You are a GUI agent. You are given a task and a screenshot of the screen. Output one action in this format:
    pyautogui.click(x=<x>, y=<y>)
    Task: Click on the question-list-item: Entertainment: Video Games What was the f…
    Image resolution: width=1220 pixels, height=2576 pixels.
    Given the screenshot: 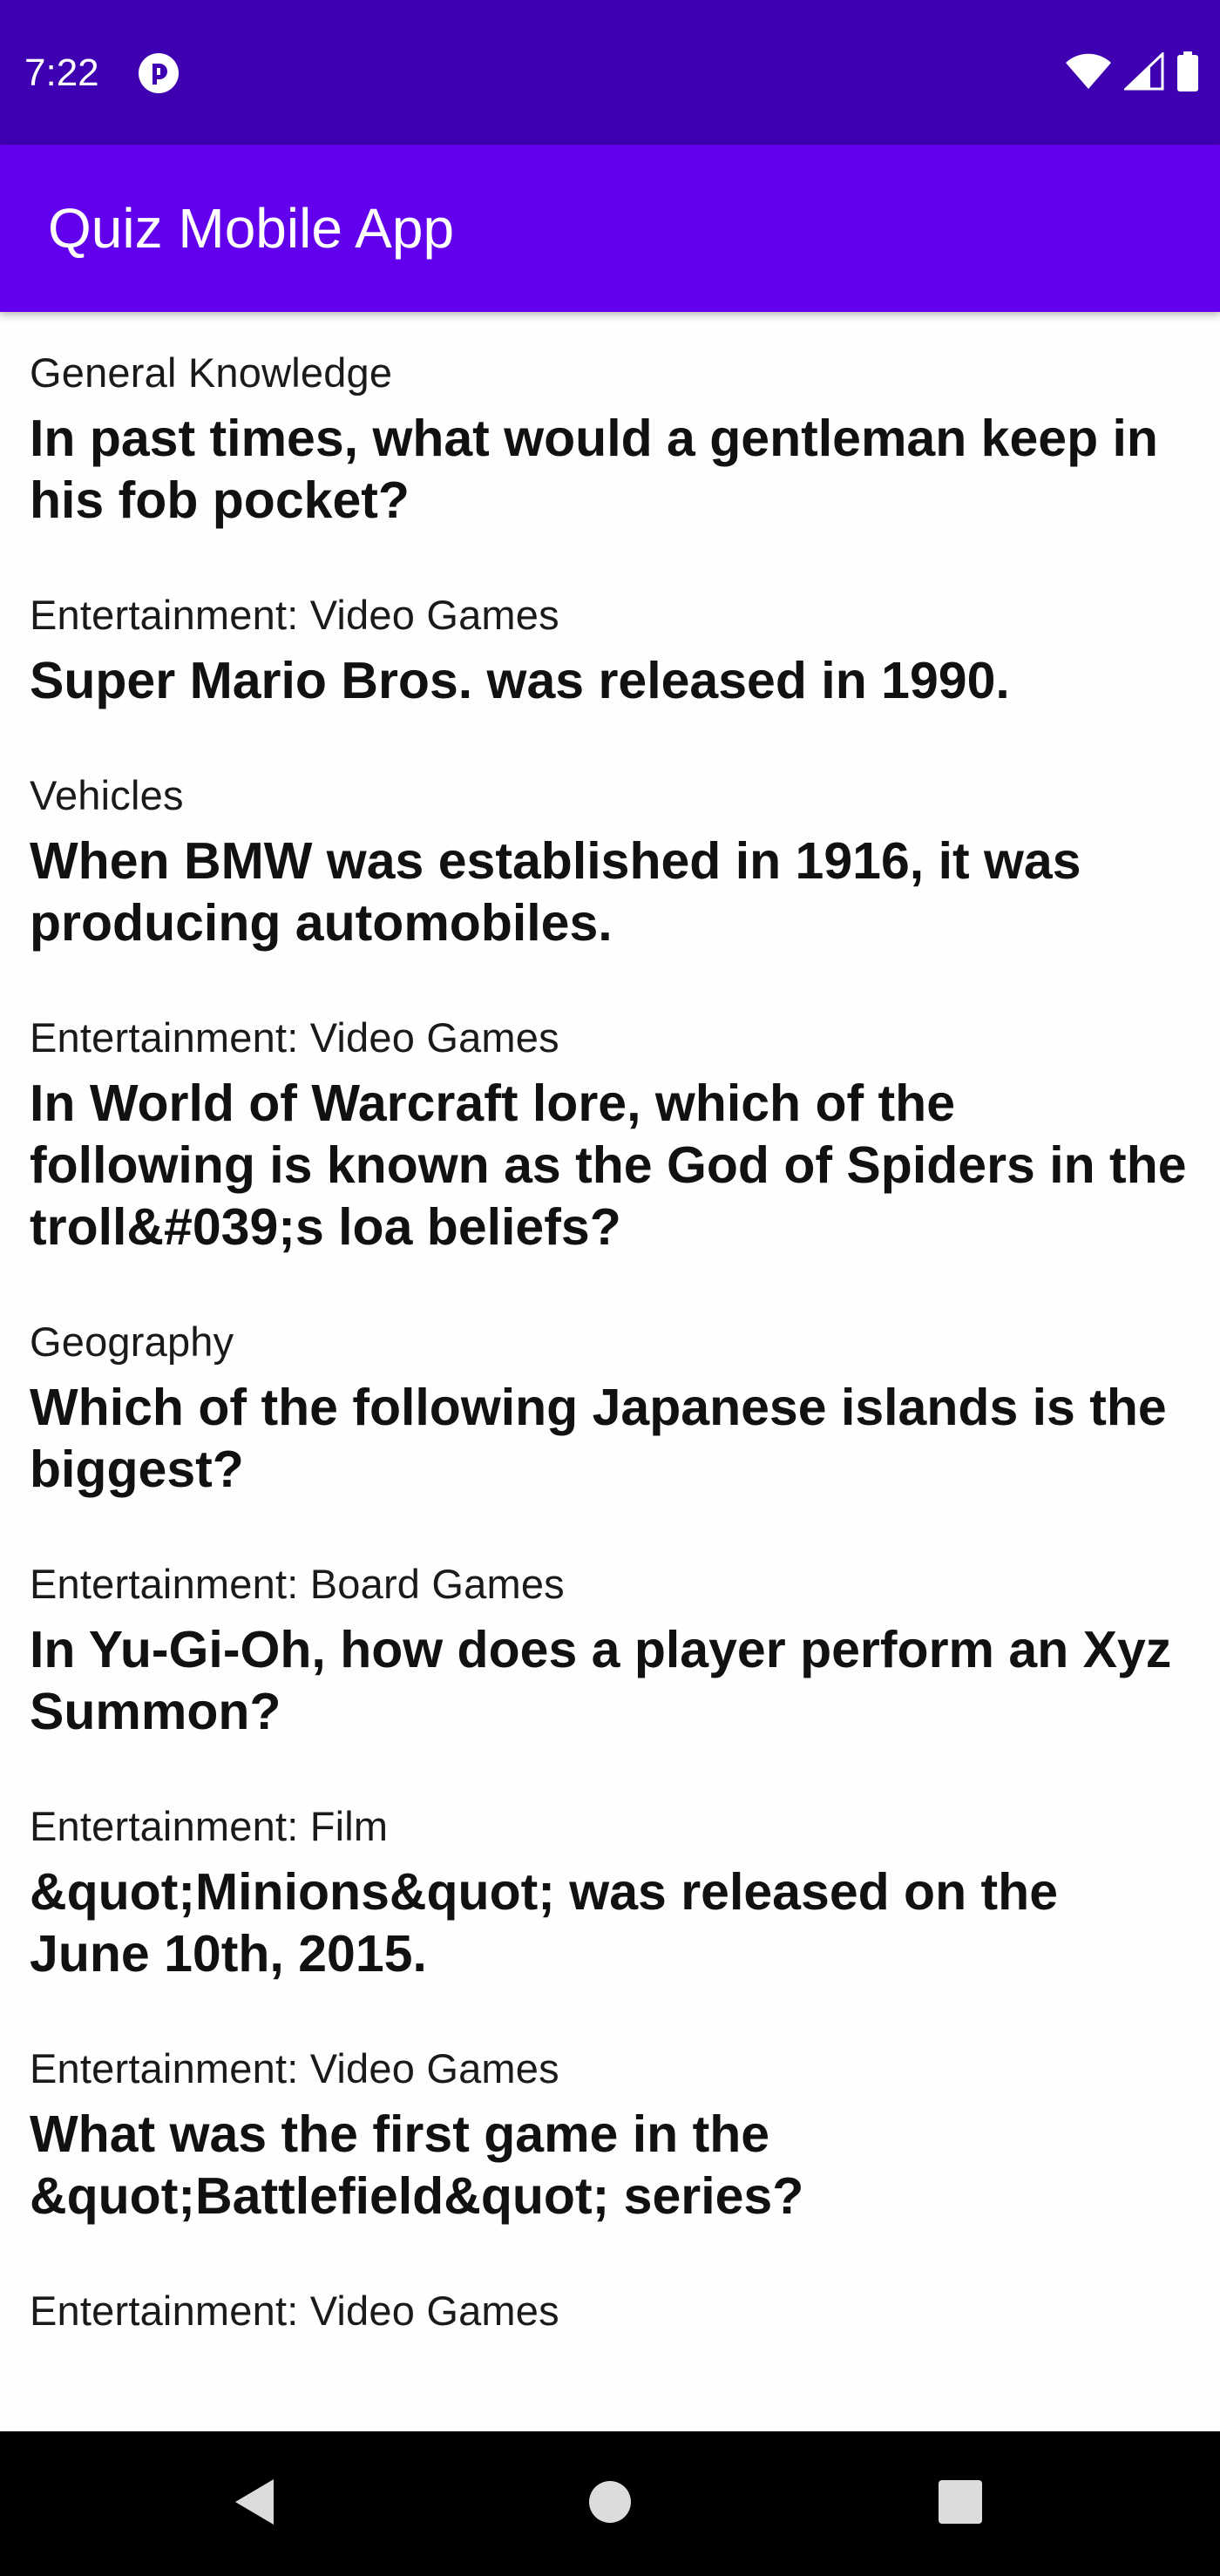 What is the action you would take?
    pyautogui.click(x=610, y=2135)
    